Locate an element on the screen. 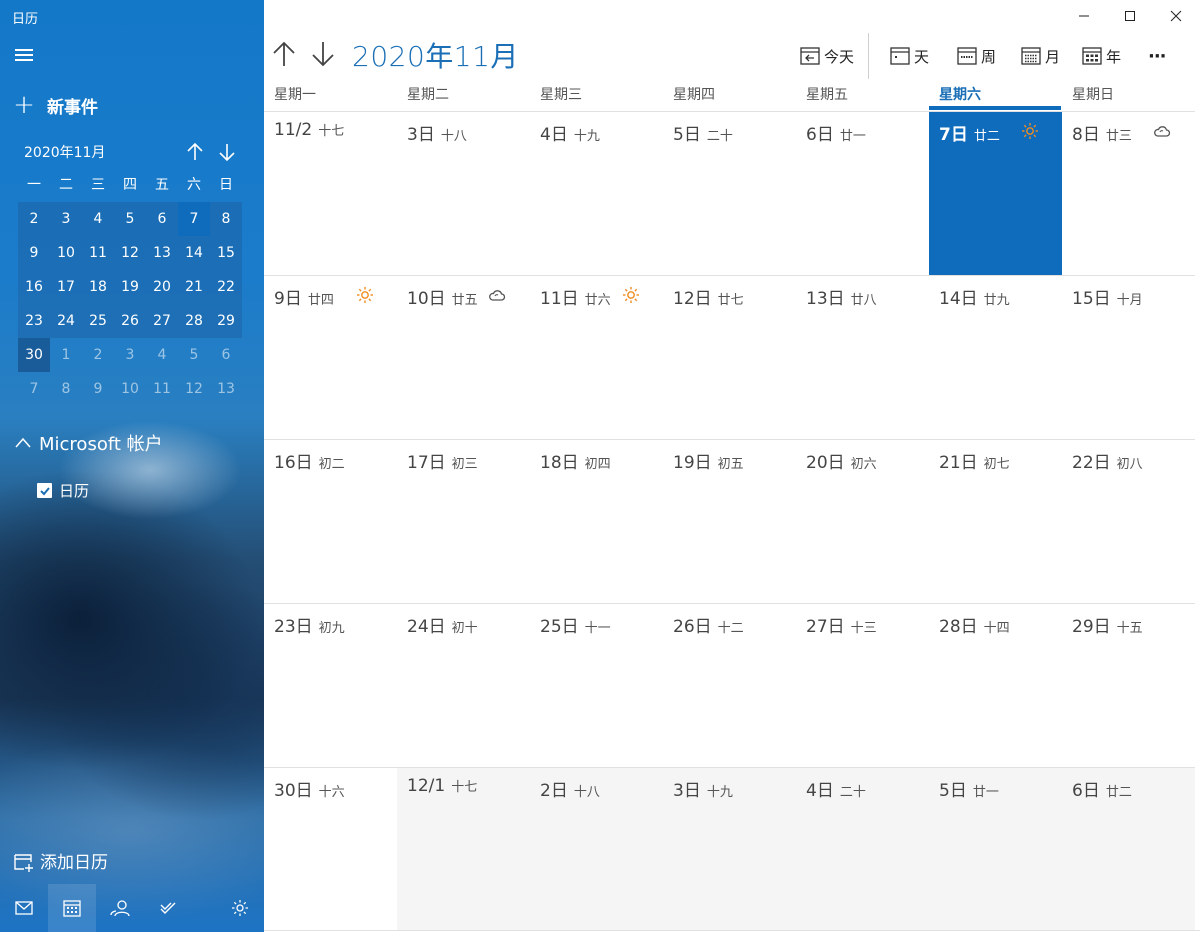  previous-month-button is located at coordinates (284, 56).